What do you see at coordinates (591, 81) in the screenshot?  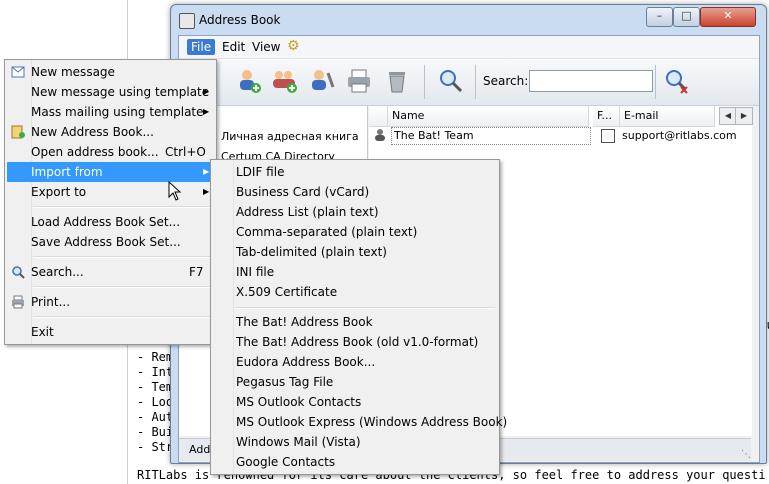 I see `search-input` at bounding box center [591, 81].